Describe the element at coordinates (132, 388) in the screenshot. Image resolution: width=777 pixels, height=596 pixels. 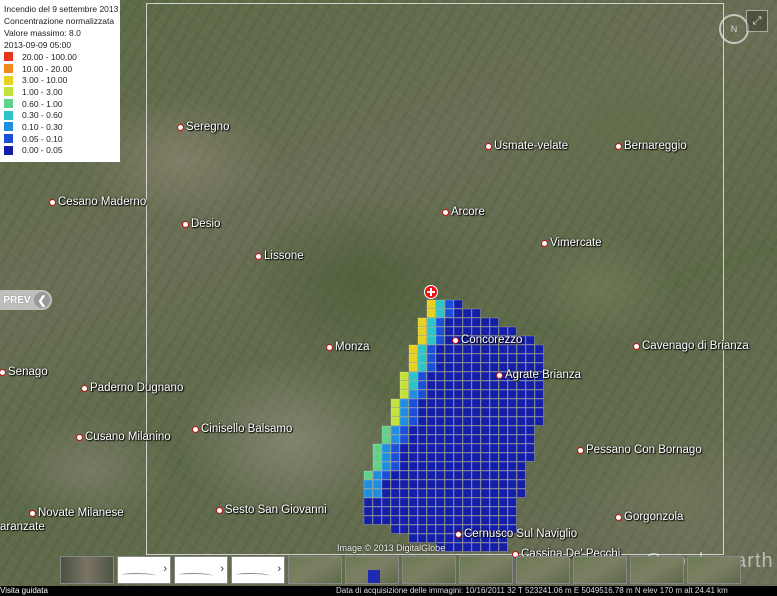
I see `place-paderno-dugnano: Paderno Dugnano` at that location.